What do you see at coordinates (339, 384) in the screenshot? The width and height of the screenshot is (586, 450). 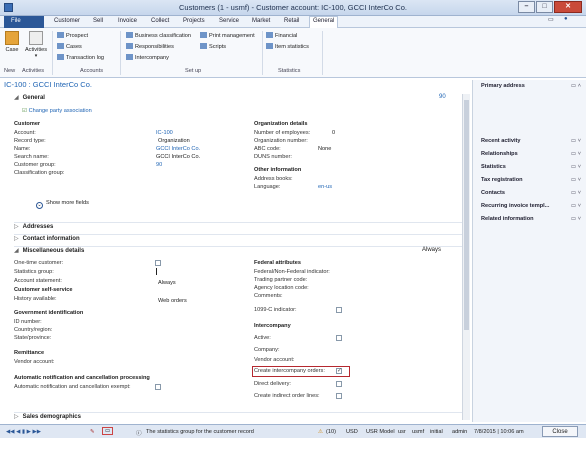 I see `direct-delivery-checkbox` at bounding box center [339, 384].